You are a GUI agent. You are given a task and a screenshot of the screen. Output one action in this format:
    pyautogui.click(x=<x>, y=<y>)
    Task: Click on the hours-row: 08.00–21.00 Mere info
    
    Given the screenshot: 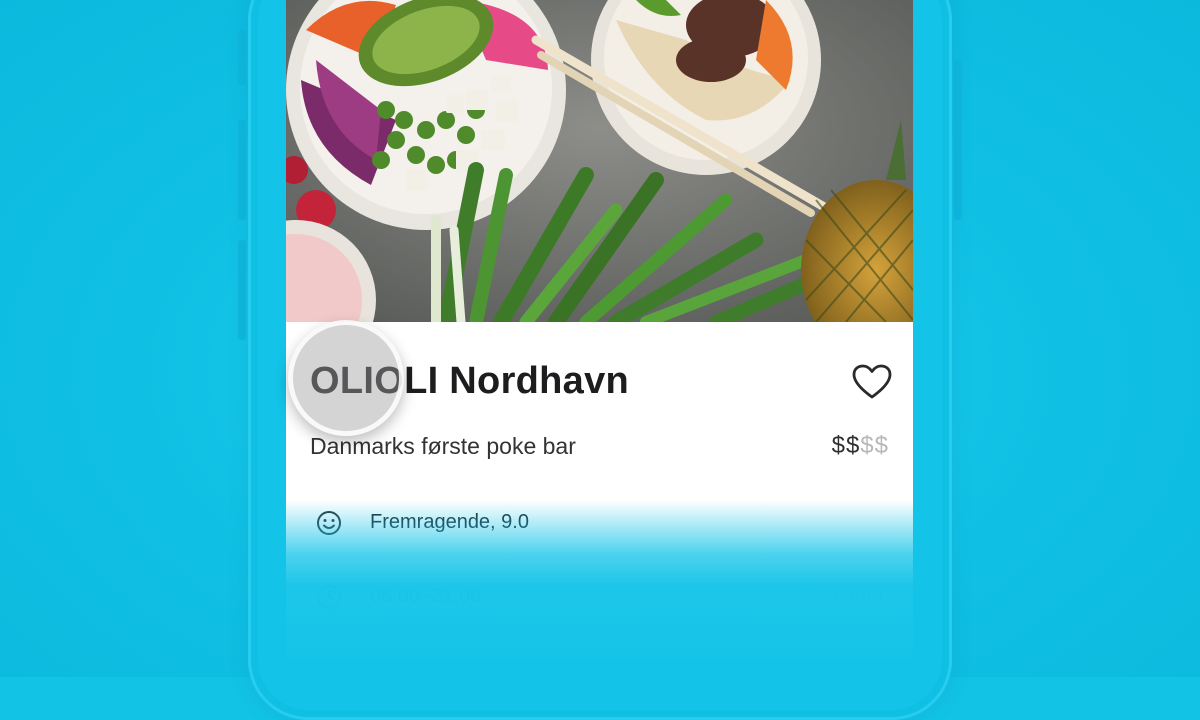 What is the action you would take?
    pyautogui.click(x=599, y=596)
    